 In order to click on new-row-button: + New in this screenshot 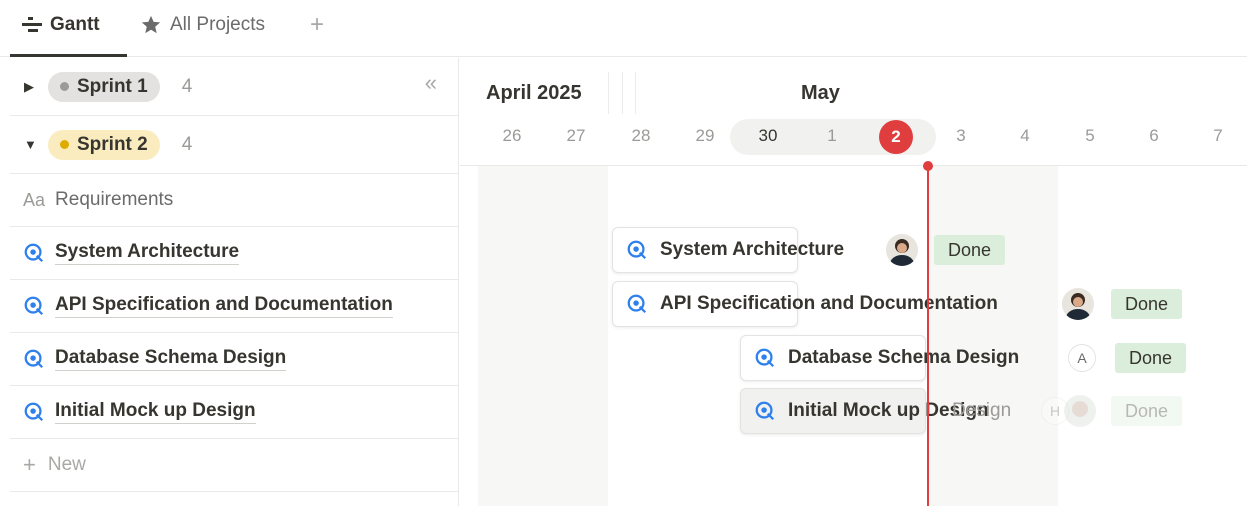, I will do `click(234, 465)`.